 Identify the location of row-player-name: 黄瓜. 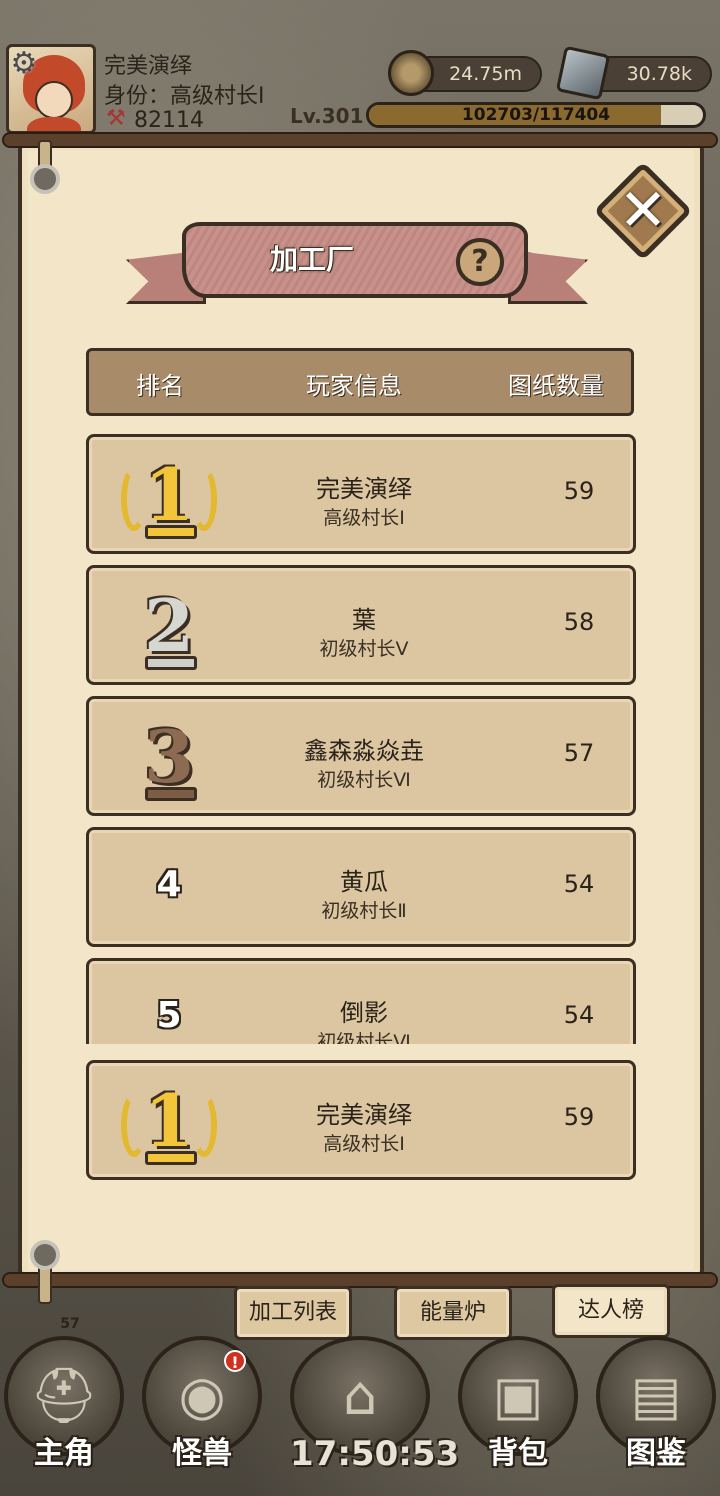
(364, 882).